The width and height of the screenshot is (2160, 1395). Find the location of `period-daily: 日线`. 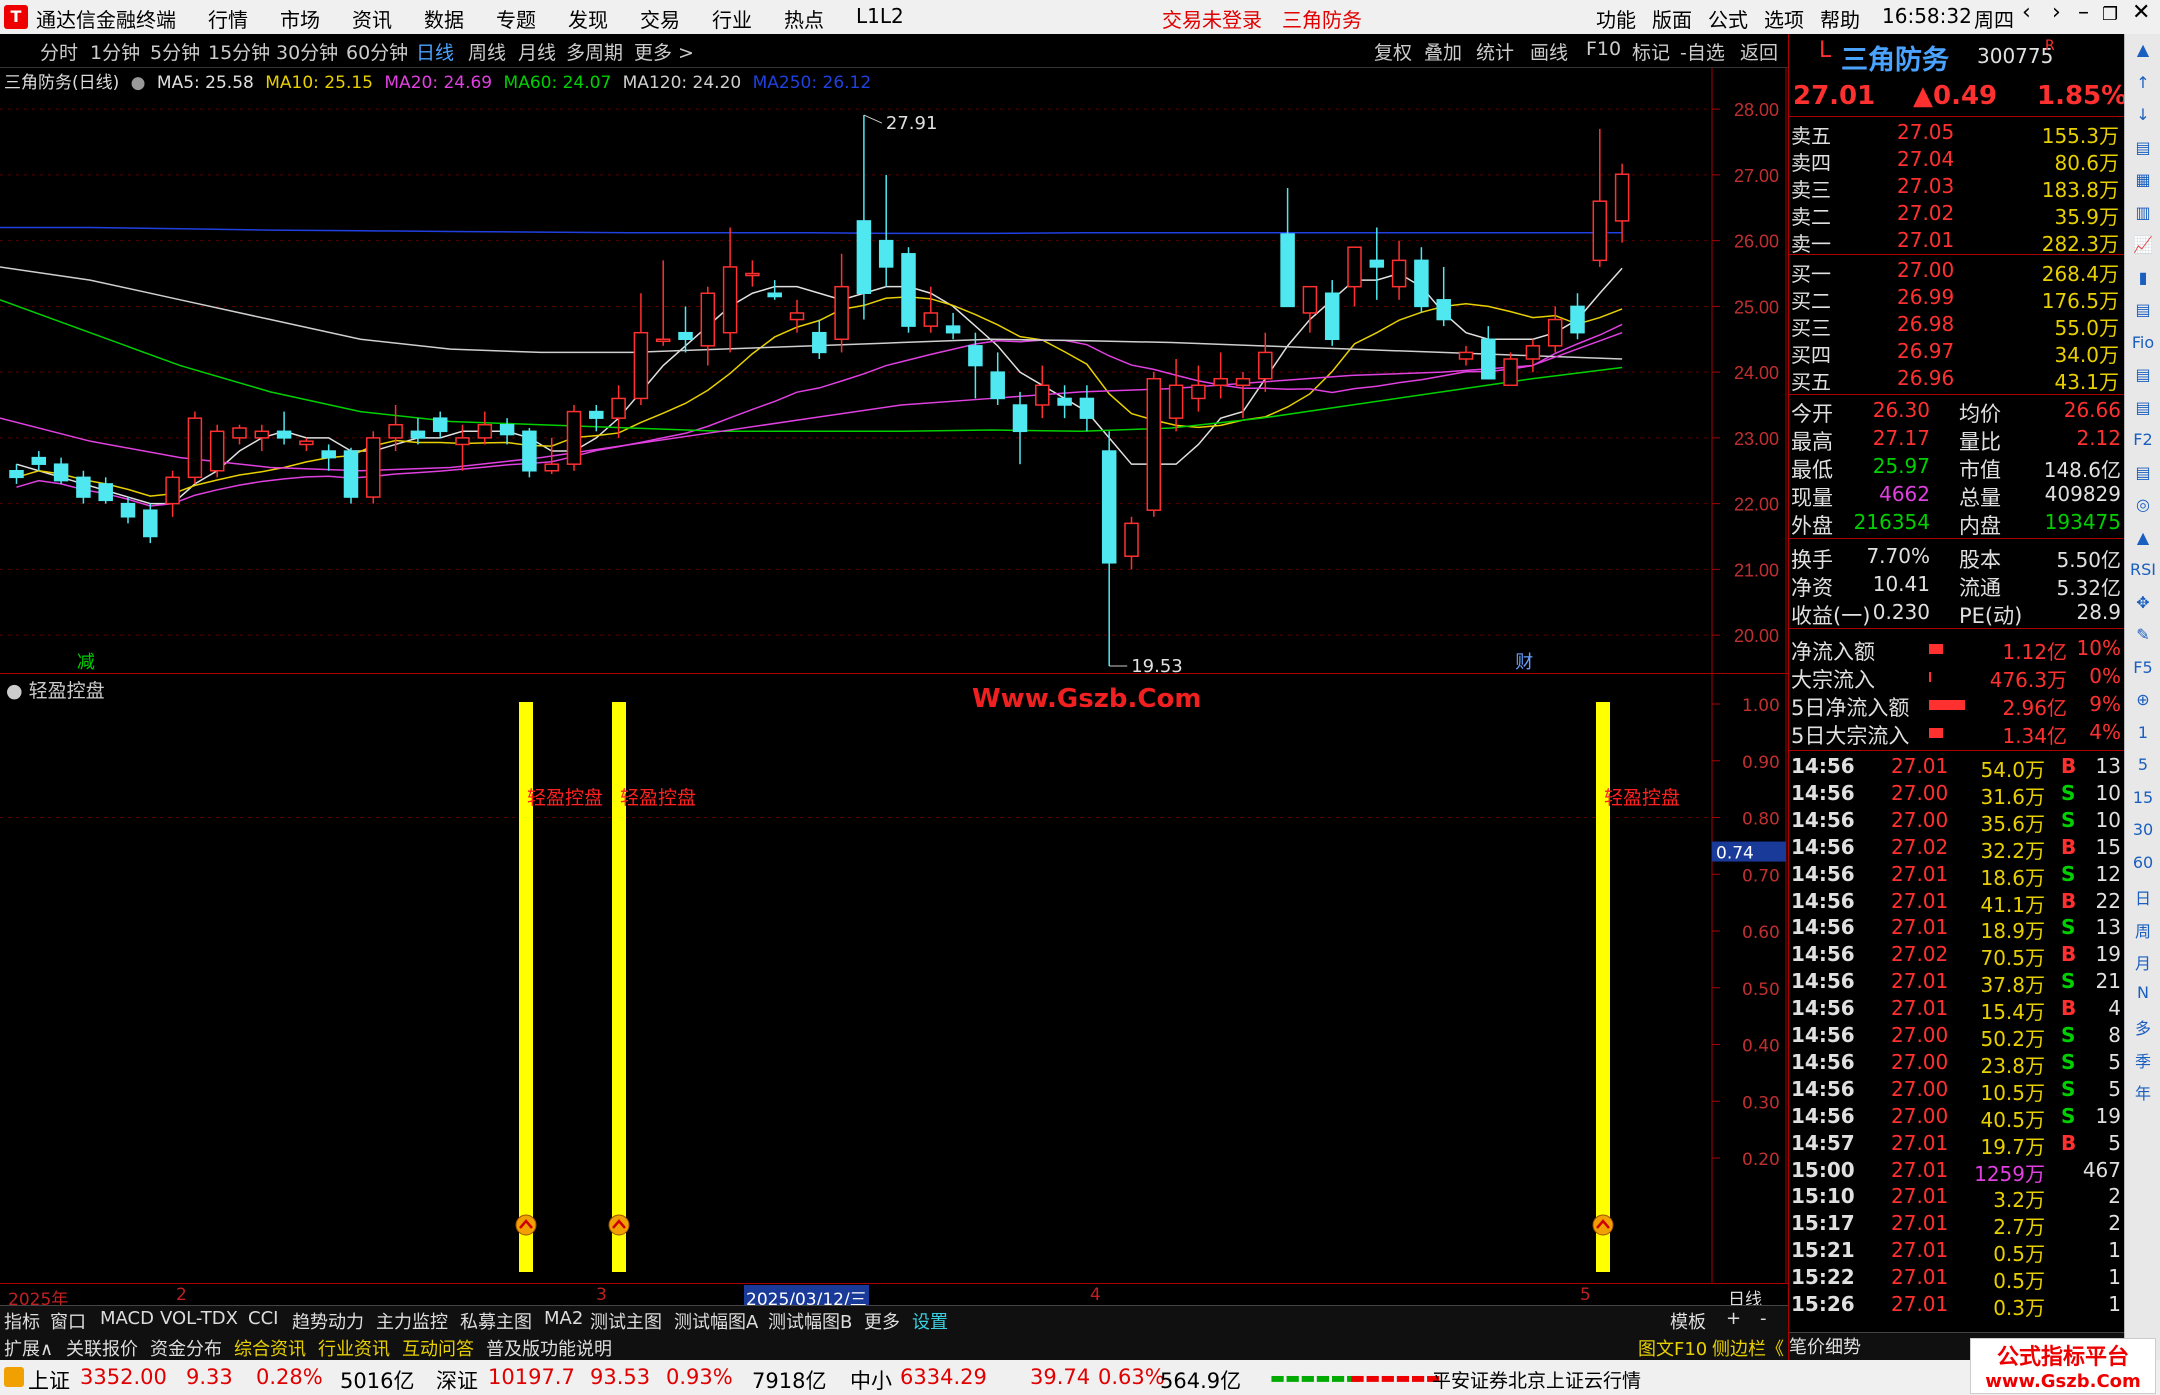

period-daily: 日线 is located at coordinates (435, 51).